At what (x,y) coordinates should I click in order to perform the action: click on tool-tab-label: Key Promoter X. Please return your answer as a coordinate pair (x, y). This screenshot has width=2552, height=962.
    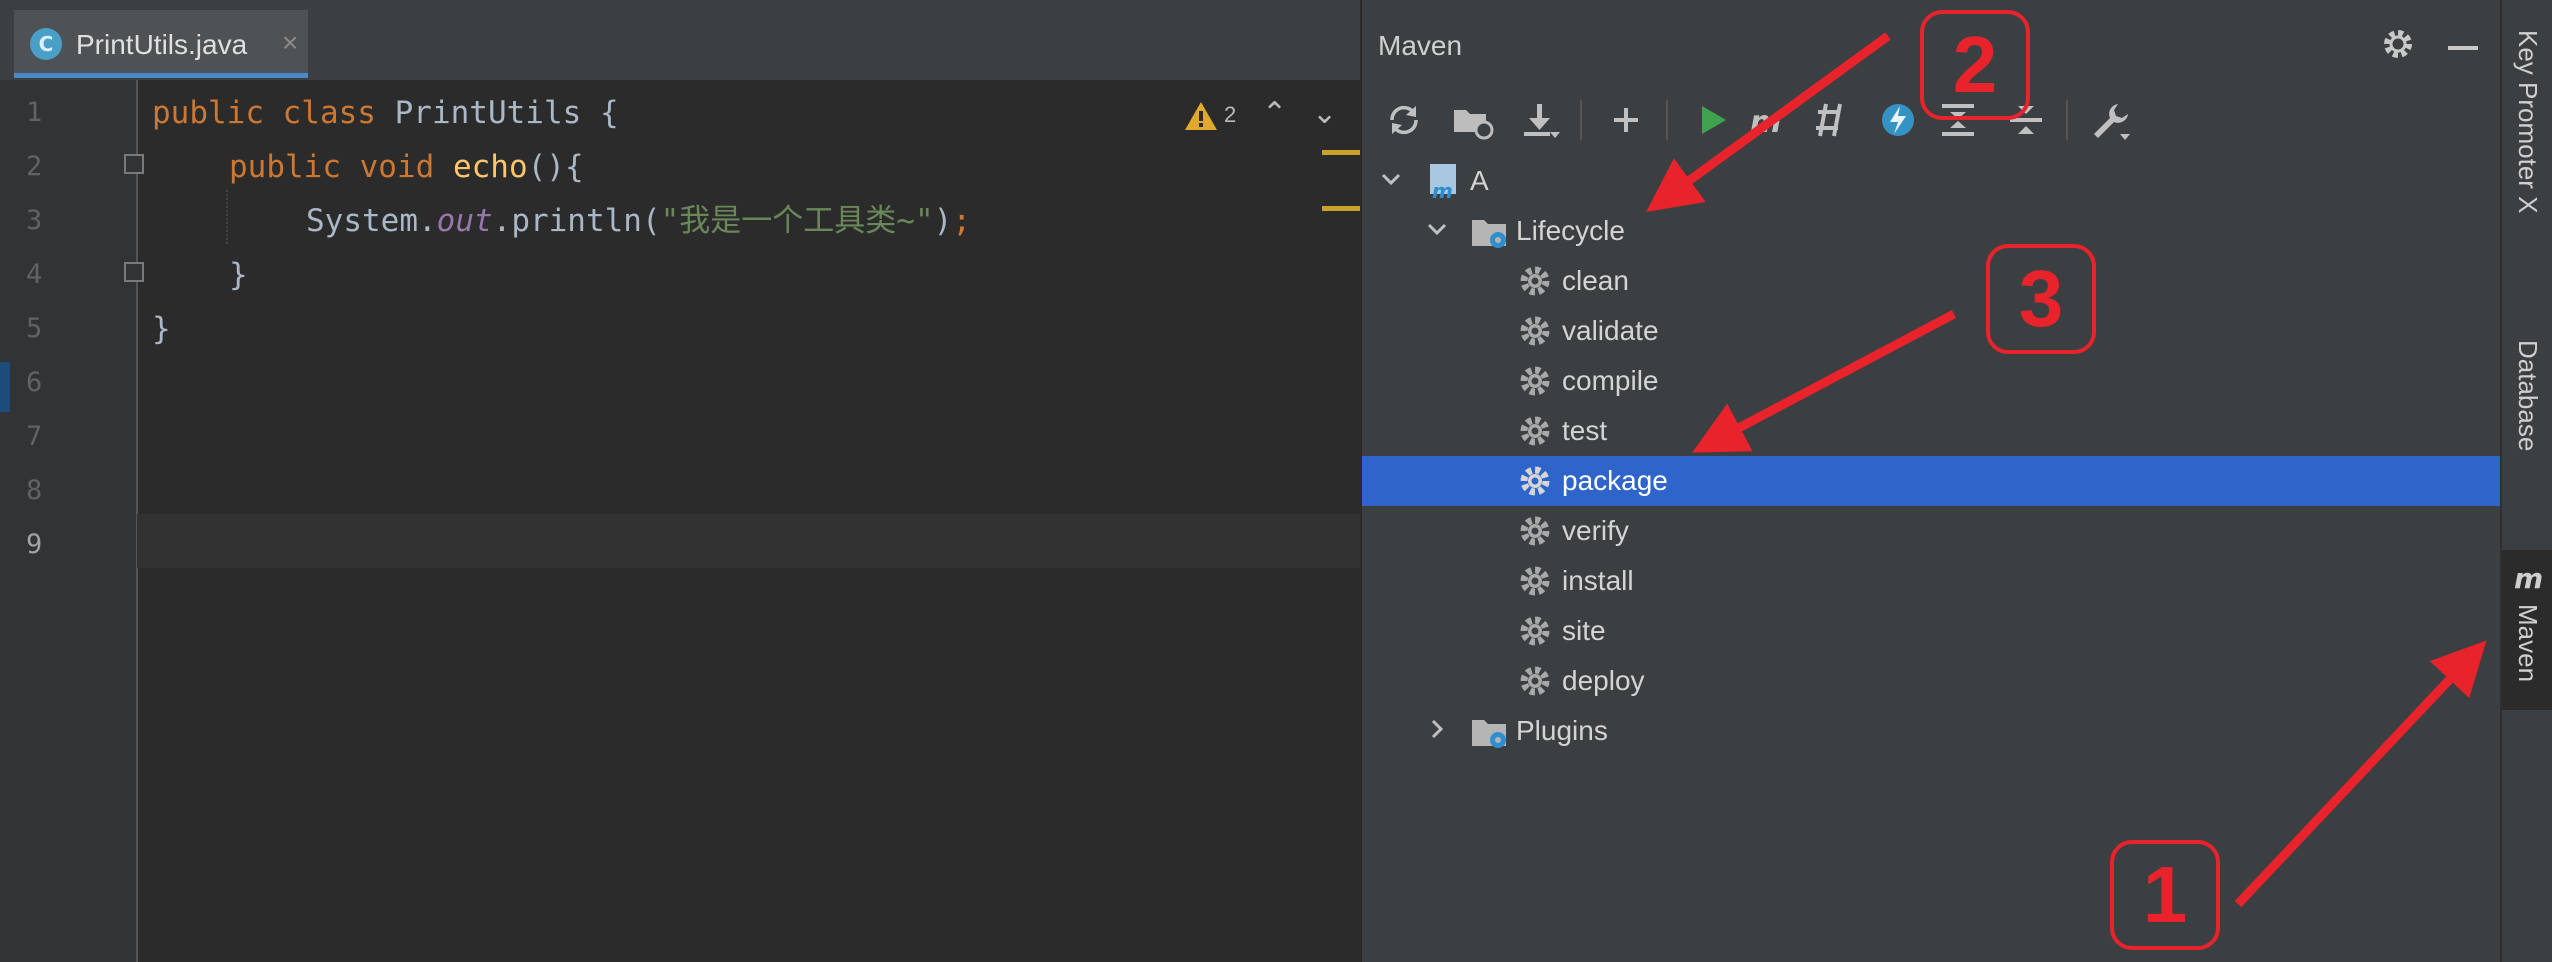
    Looking at the image, I should click on (2528, 122).